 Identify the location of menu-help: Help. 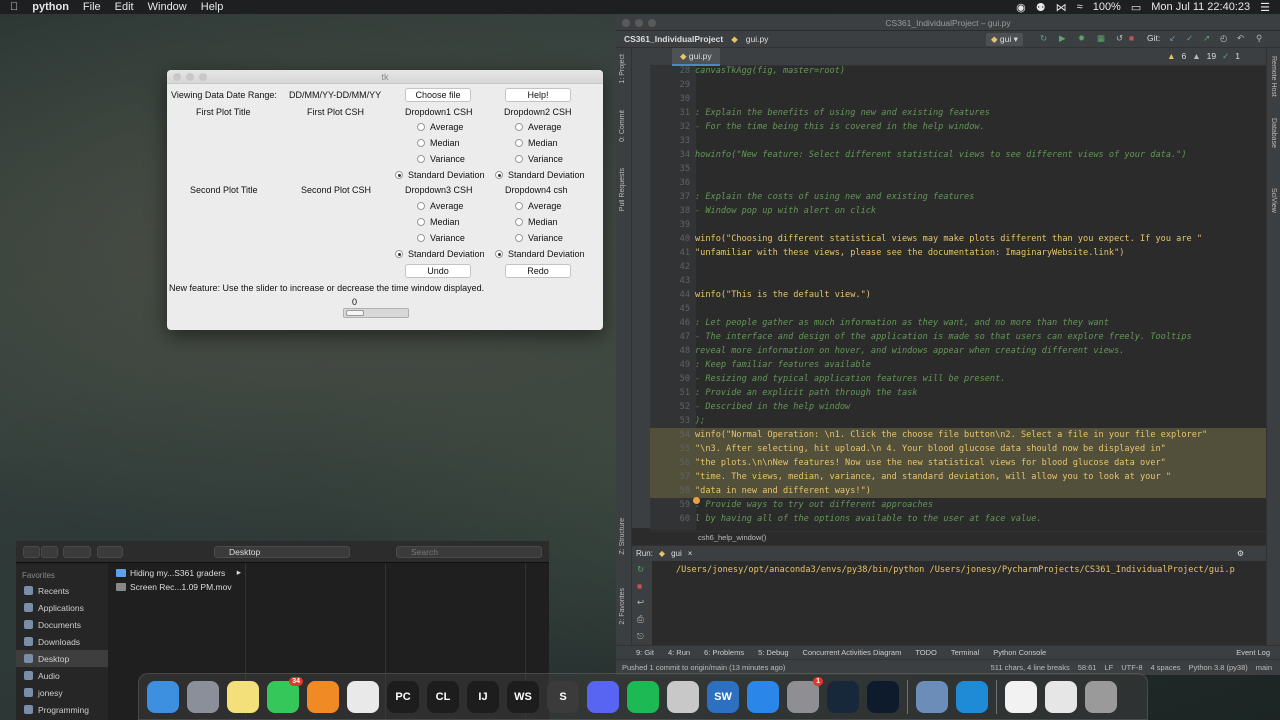
(212, 7).